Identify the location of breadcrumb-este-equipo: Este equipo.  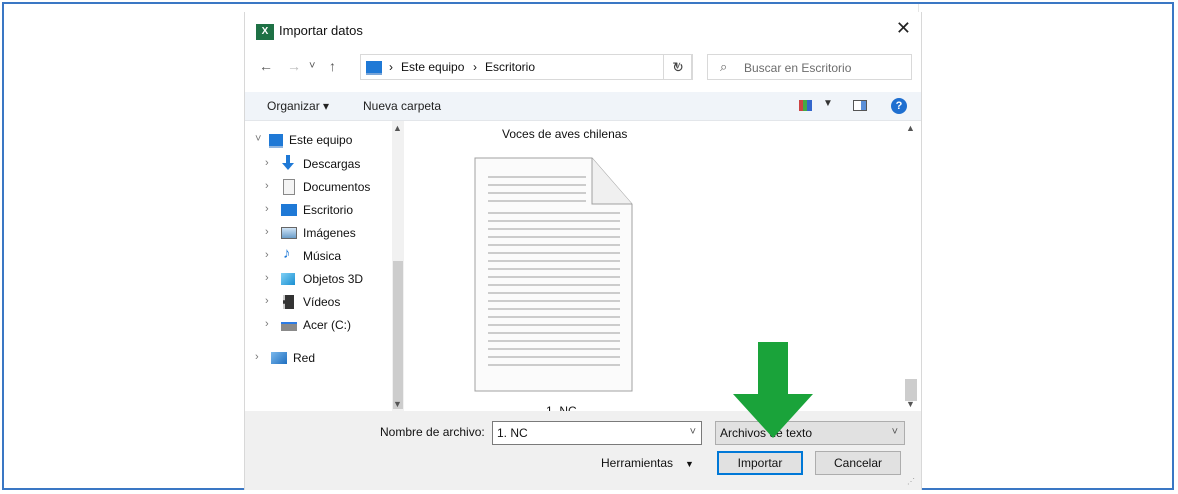
(432, 67).